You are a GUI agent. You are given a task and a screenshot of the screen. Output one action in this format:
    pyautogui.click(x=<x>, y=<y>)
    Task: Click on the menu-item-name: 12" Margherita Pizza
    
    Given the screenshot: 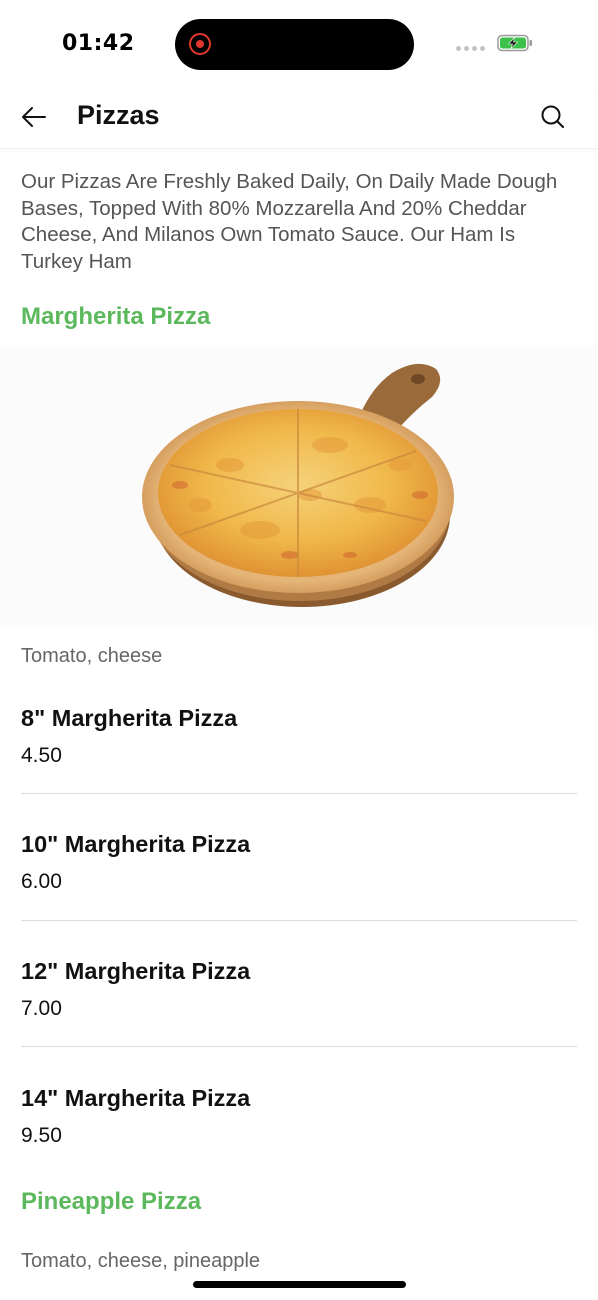 What is the action you would take?
    pyautogui.click(x=136, y=971)
    